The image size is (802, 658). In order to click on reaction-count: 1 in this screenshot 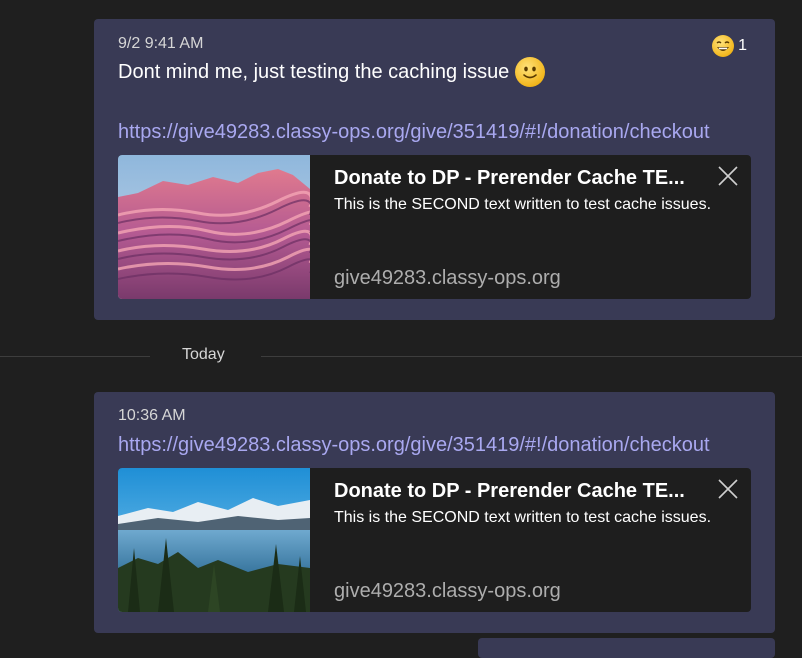, I will do `click(742, 45)`.